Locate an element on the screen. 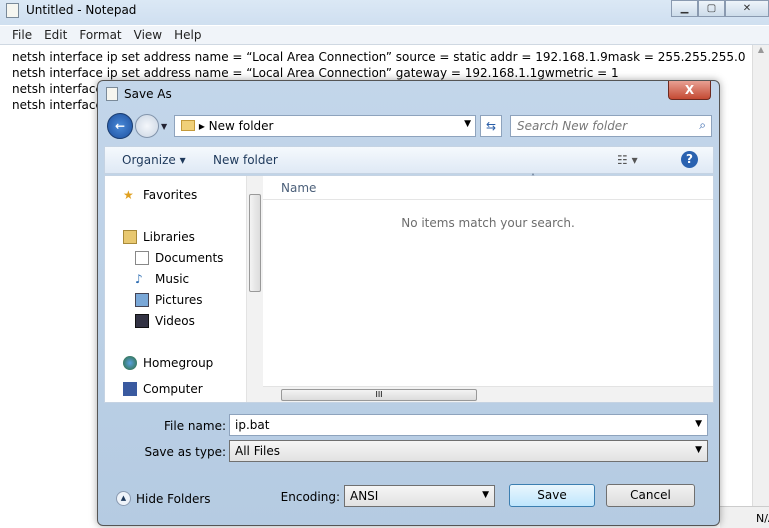 This screenshot has height=528, width=769. refresh-button: ⇆ is located at coordinates (491, 126).